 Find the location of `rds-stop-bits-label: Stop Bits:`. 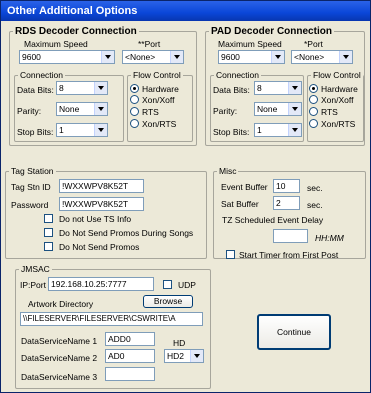

rds-stop-bits-label: Stop Bits: is located at coordinates (35, 132).